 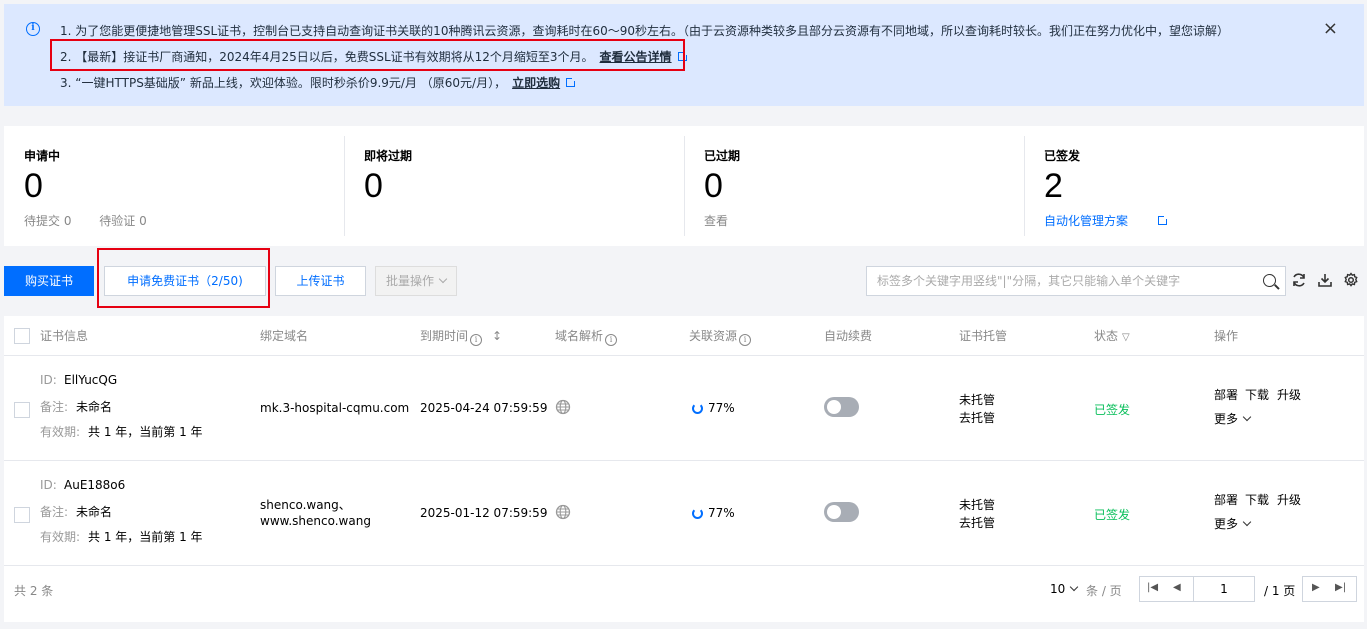 What do you see at coordinates (64, 336) in the screenshot?
I see `header-cert-info: 证书信息` at bounding box center [64, 336].